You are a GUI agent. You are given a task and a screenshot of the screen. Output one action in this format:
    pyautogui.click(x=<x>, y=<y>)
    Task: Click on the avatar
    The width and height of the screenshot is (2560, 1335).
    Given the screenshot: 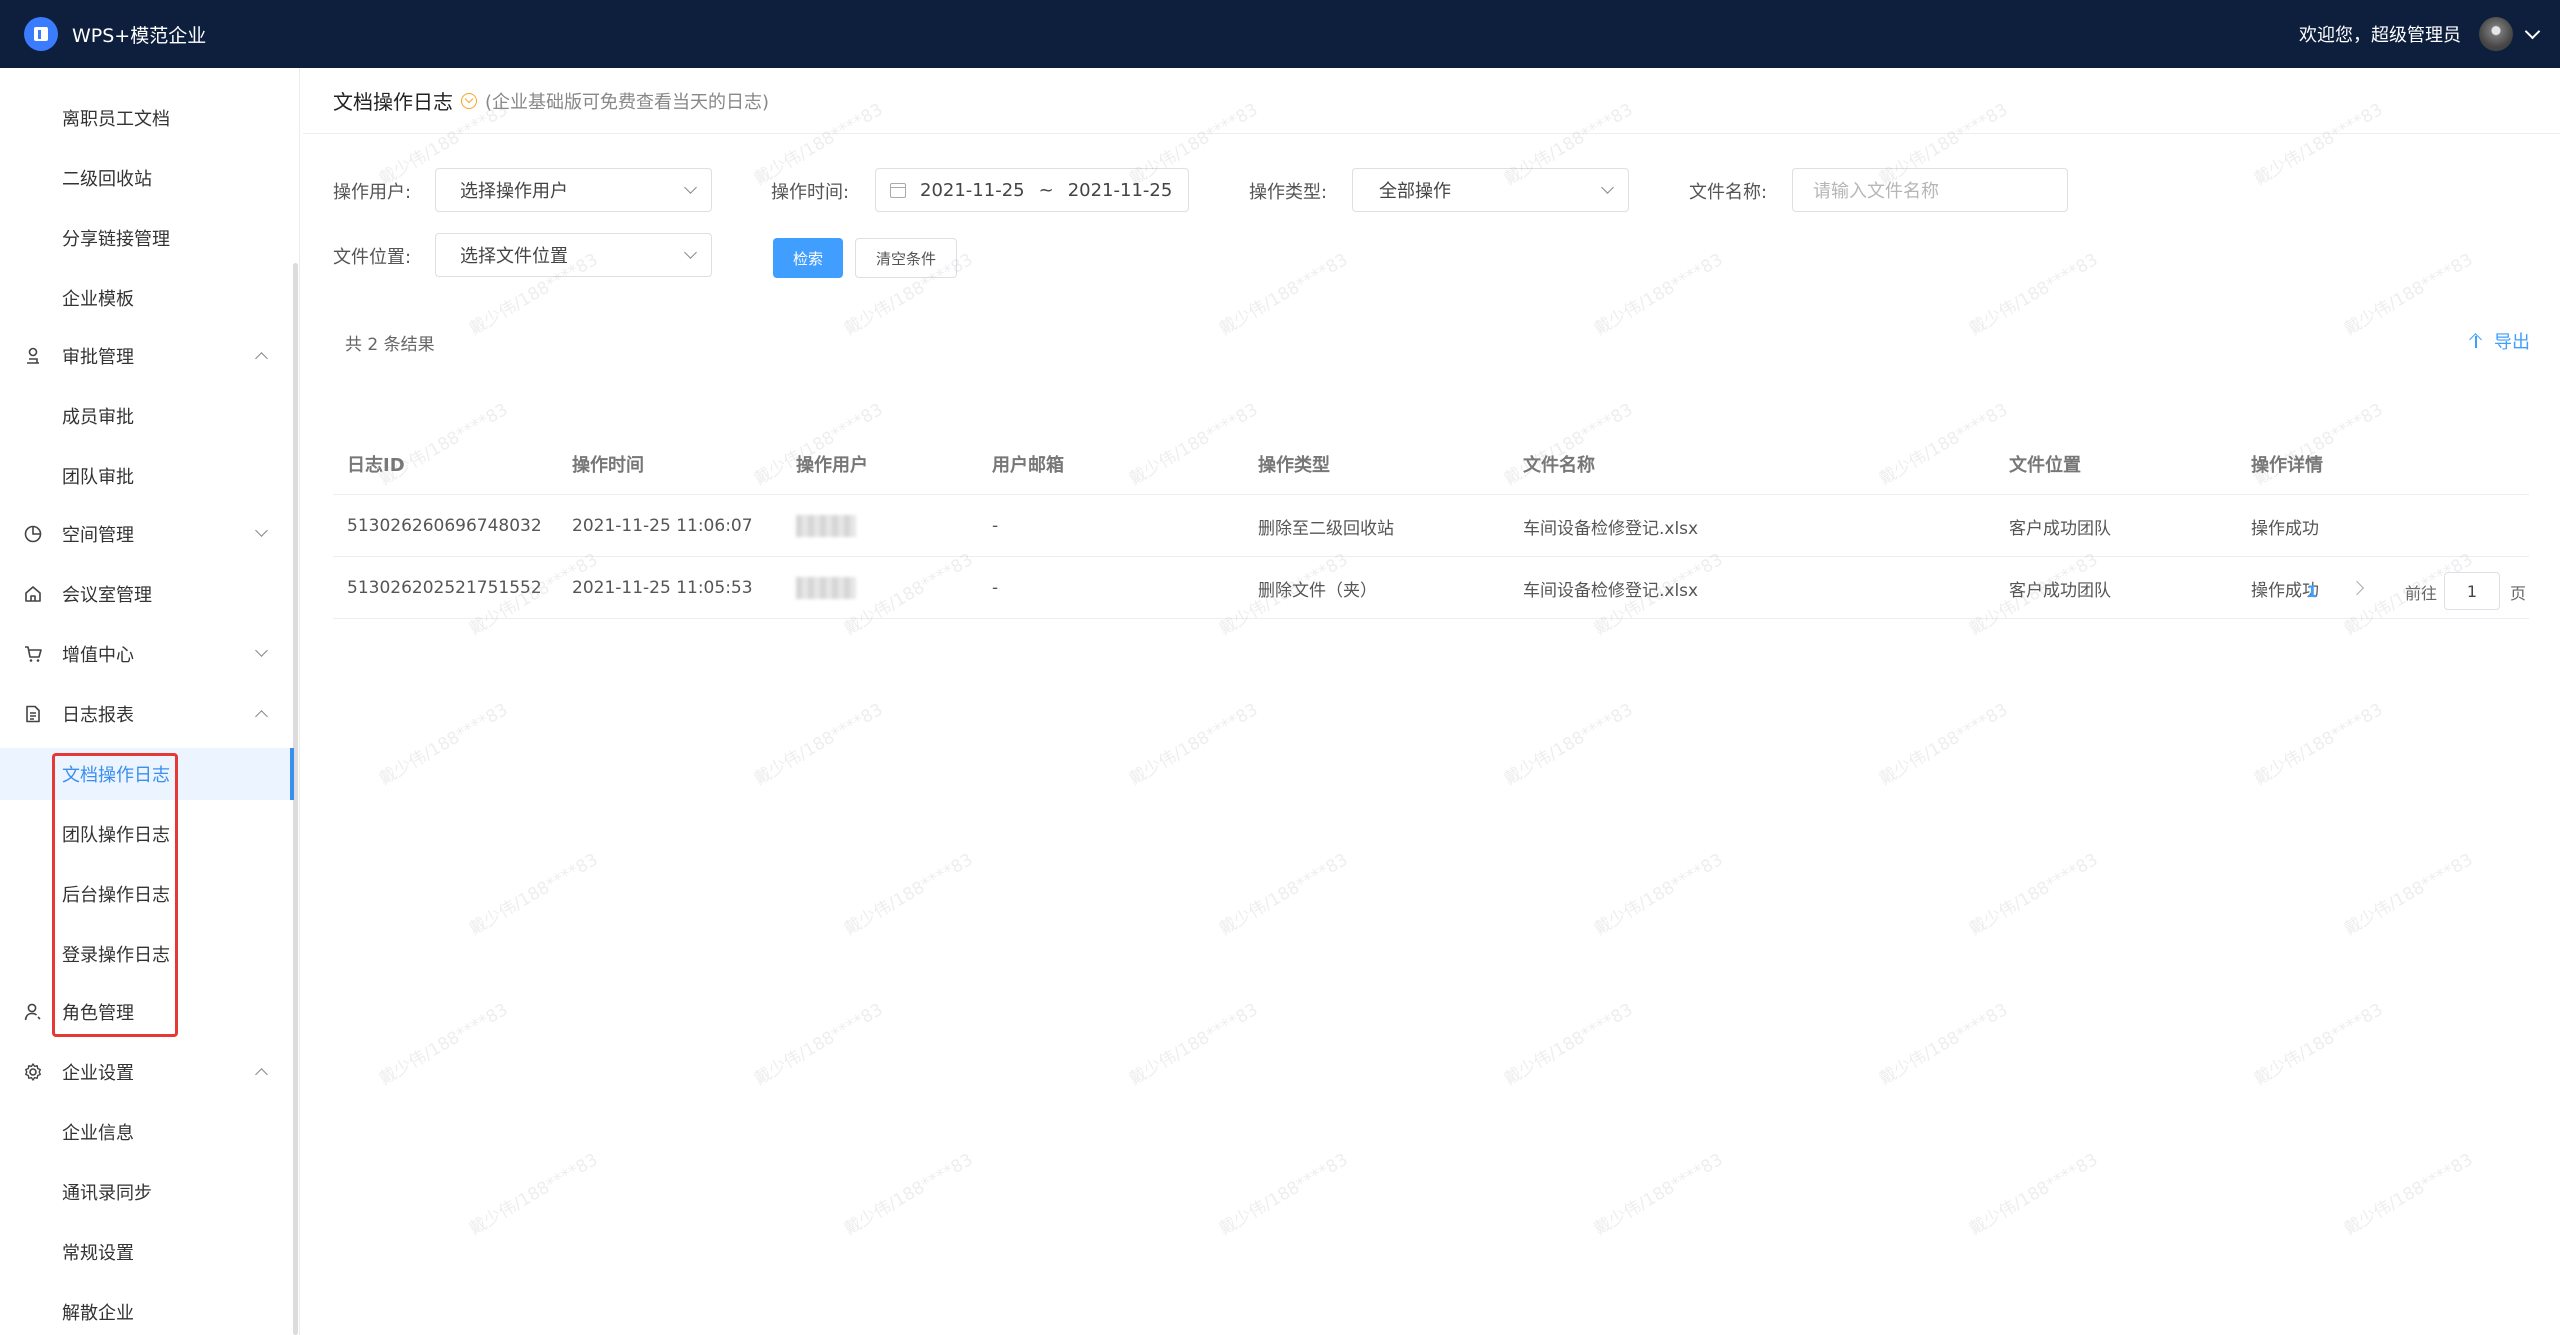 What is the action you would take?
    pyautogui.click(x=2496, y=34)
    